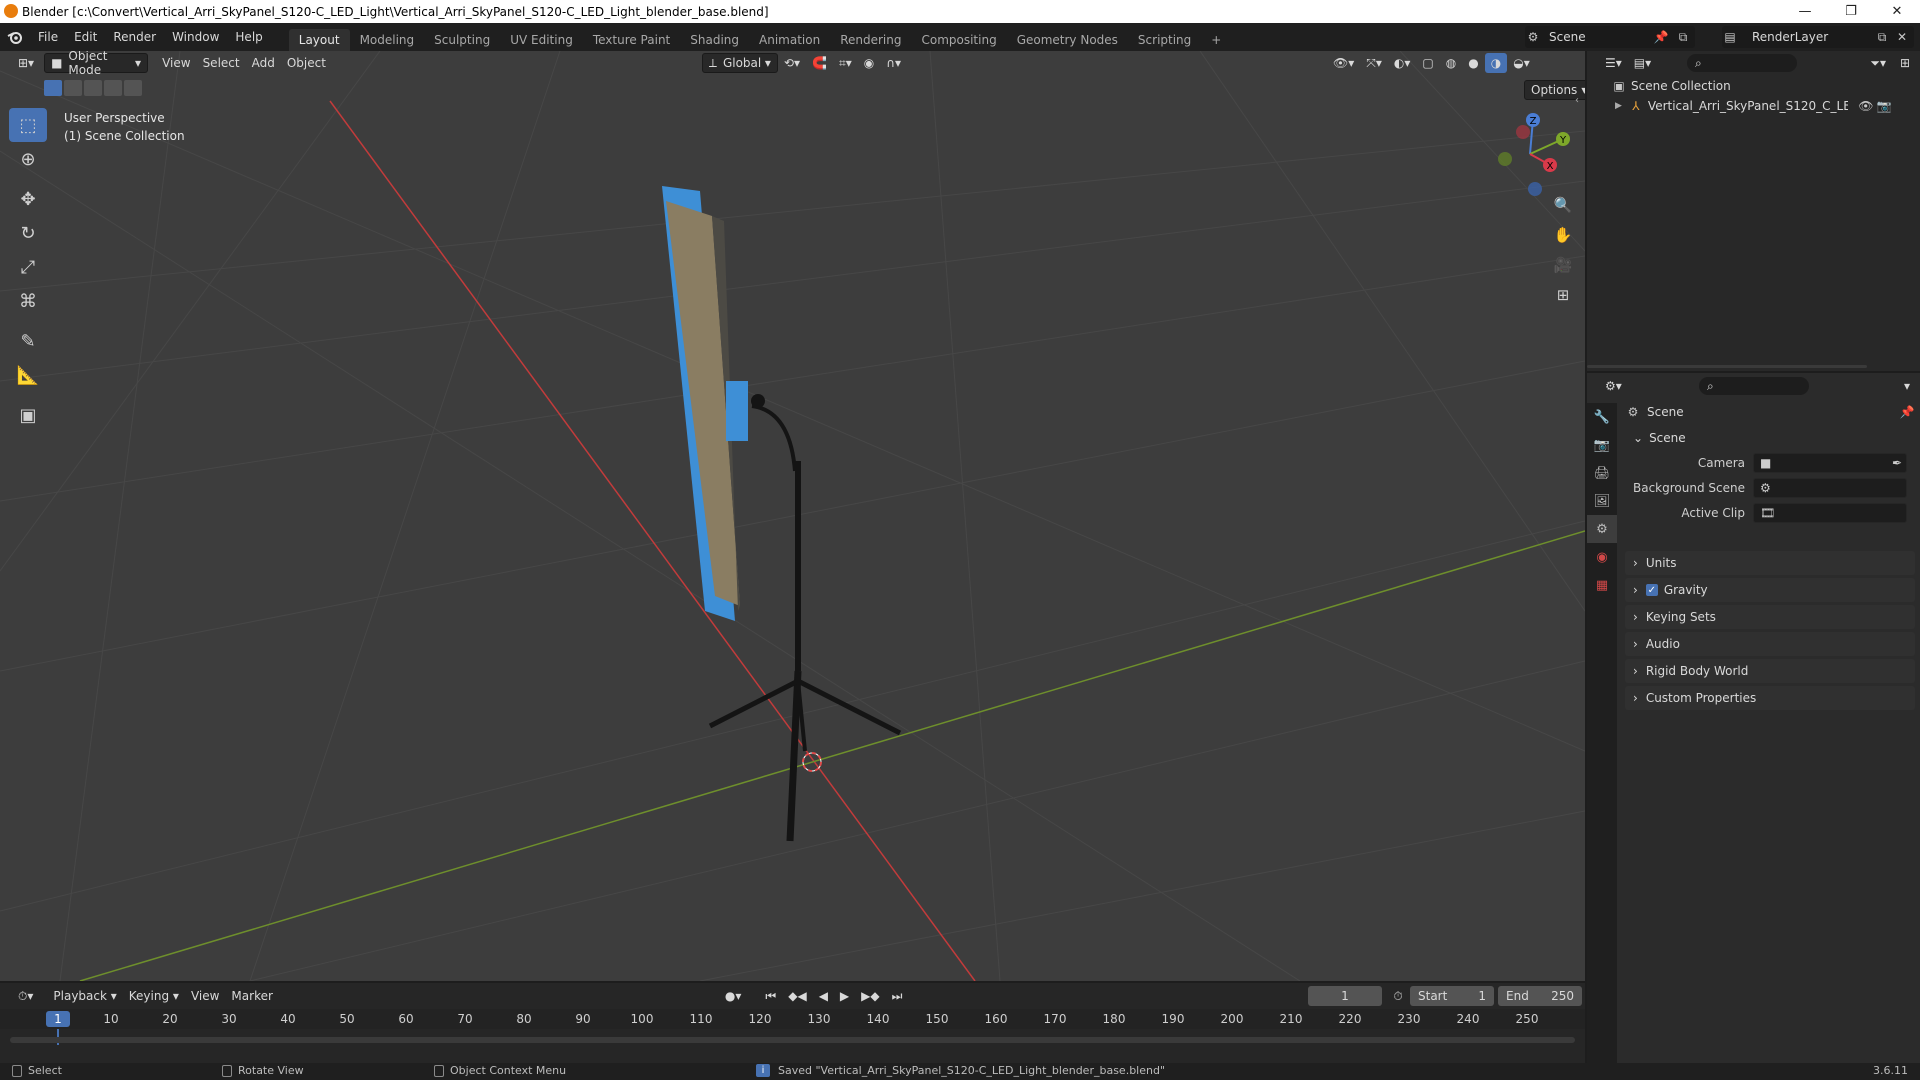  I want to click on select-intersect-icon, so click(133, 88).